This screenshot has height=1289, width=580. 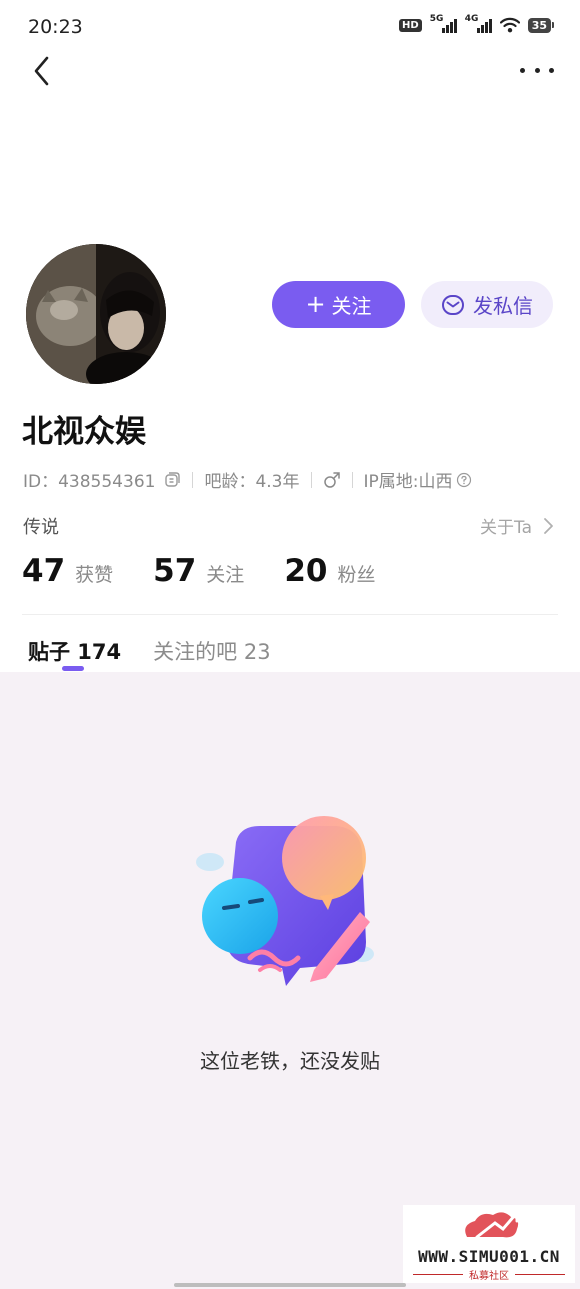 What do you see at coordinates (471, 19) in the screenshot?
I see `network-4g-label: 4G` at bounding box center [471, 19].